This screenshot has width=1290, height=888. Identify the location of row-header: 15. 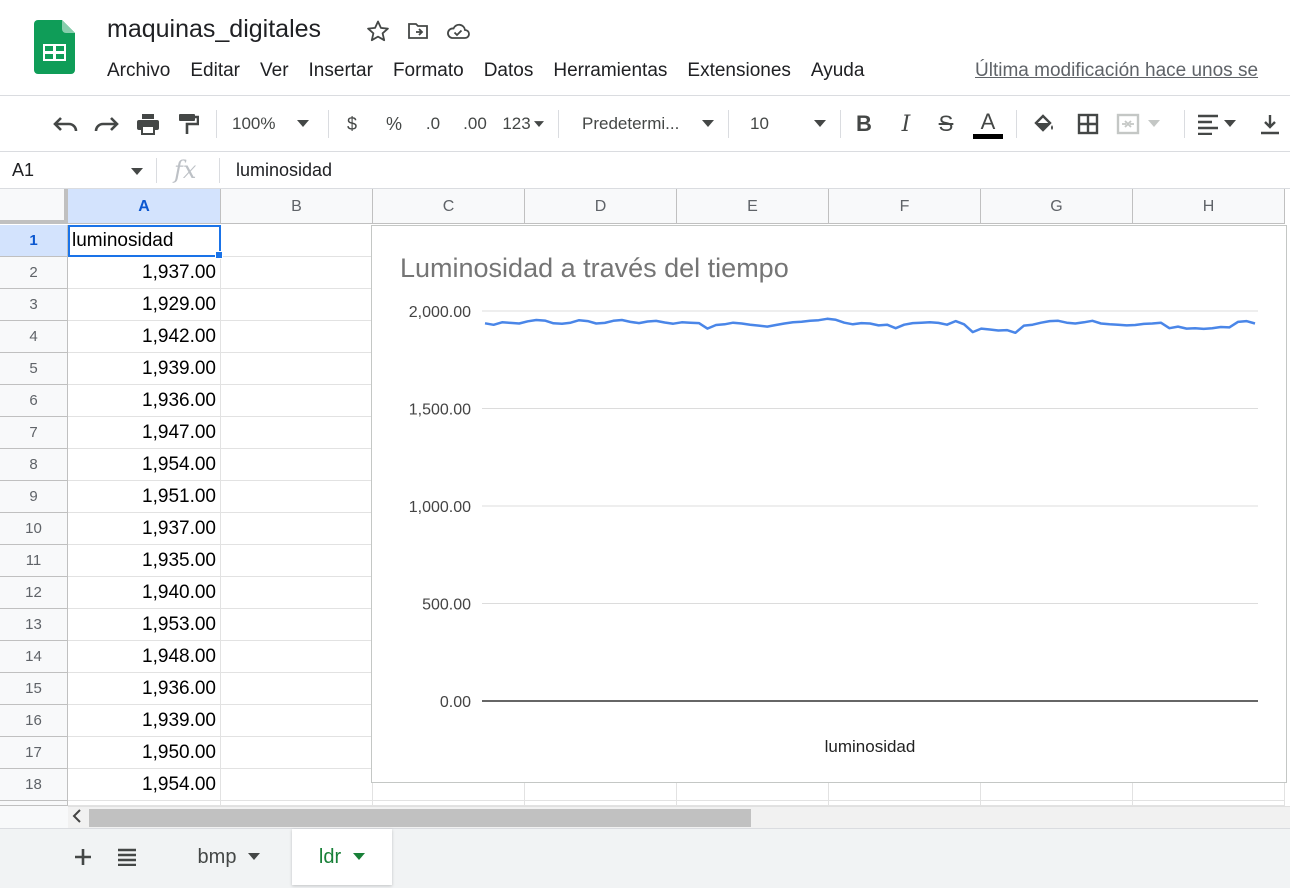
(34, 689).